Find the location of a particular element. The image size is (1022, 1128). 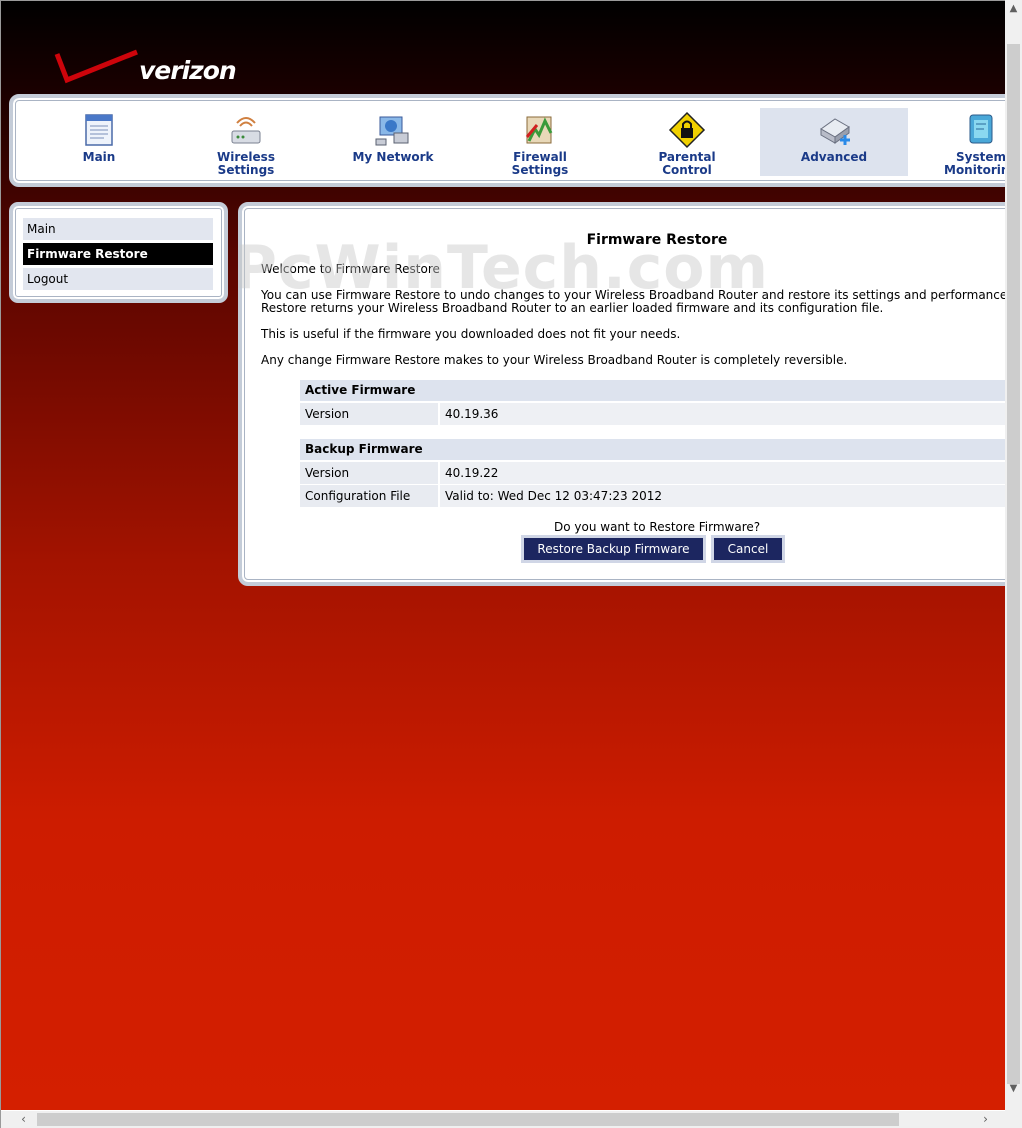

scroll-down-icon: ▼ is located at coordinates (1013, 1088).